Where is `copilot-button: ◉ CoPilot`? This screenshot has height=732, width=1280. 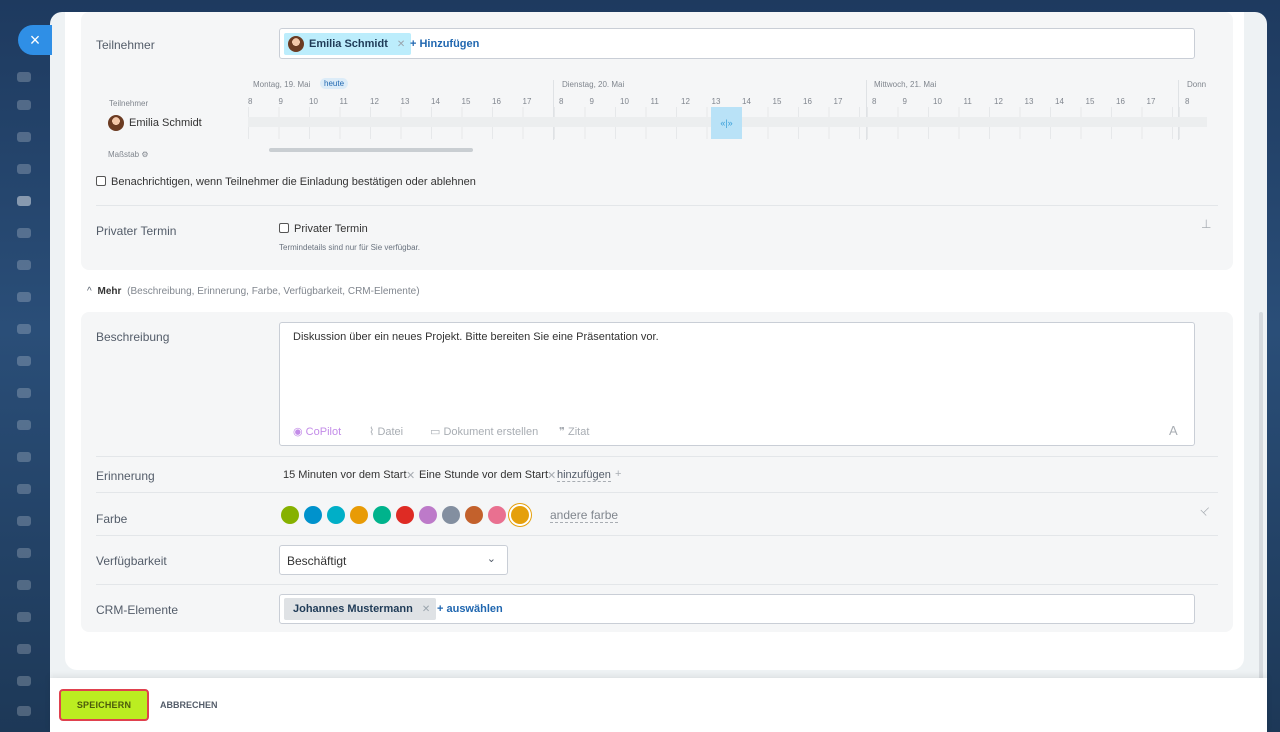
copilot-button: ◉ CoPilot is located at coordinates (317, 431).